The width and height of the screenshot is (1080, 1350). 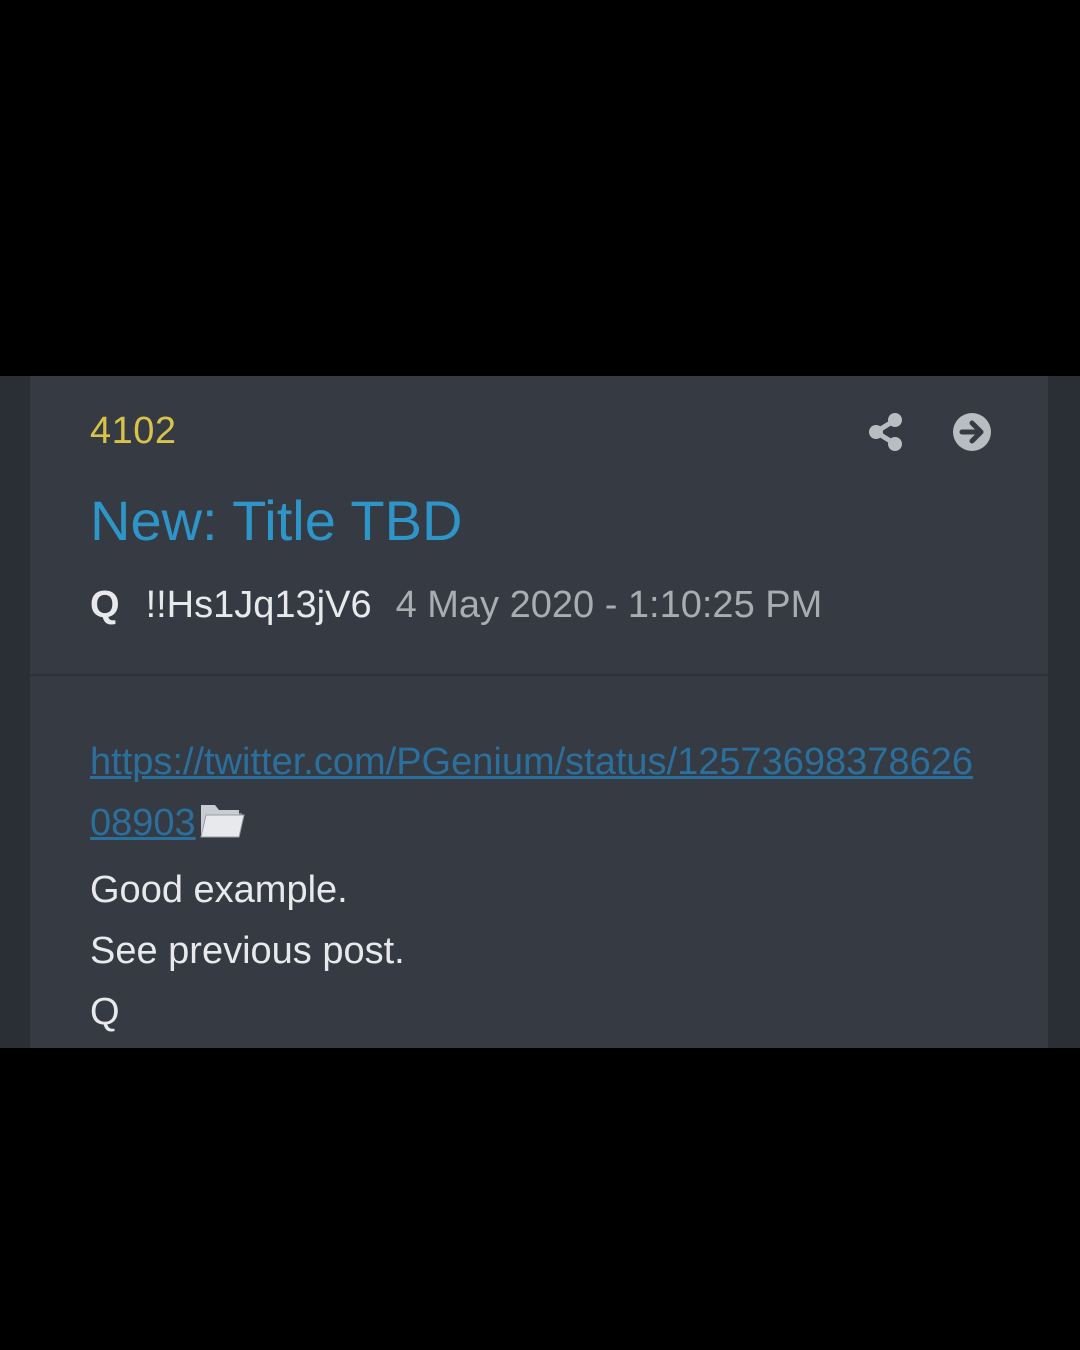 I want to click on post-line: Good example., so click(x=219, y=890).